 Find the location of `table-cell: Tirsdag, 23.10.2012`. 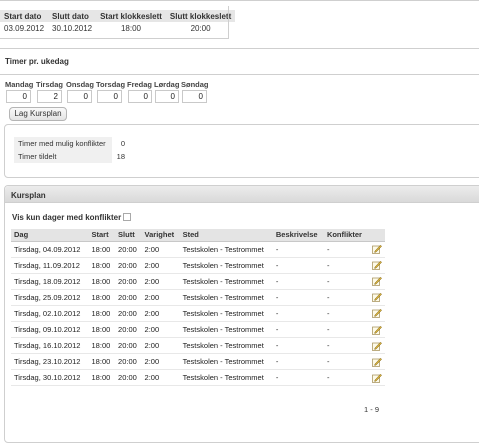

table-cell: Tirsdag, 23.10.2012 is located at coordinates (50, 362).